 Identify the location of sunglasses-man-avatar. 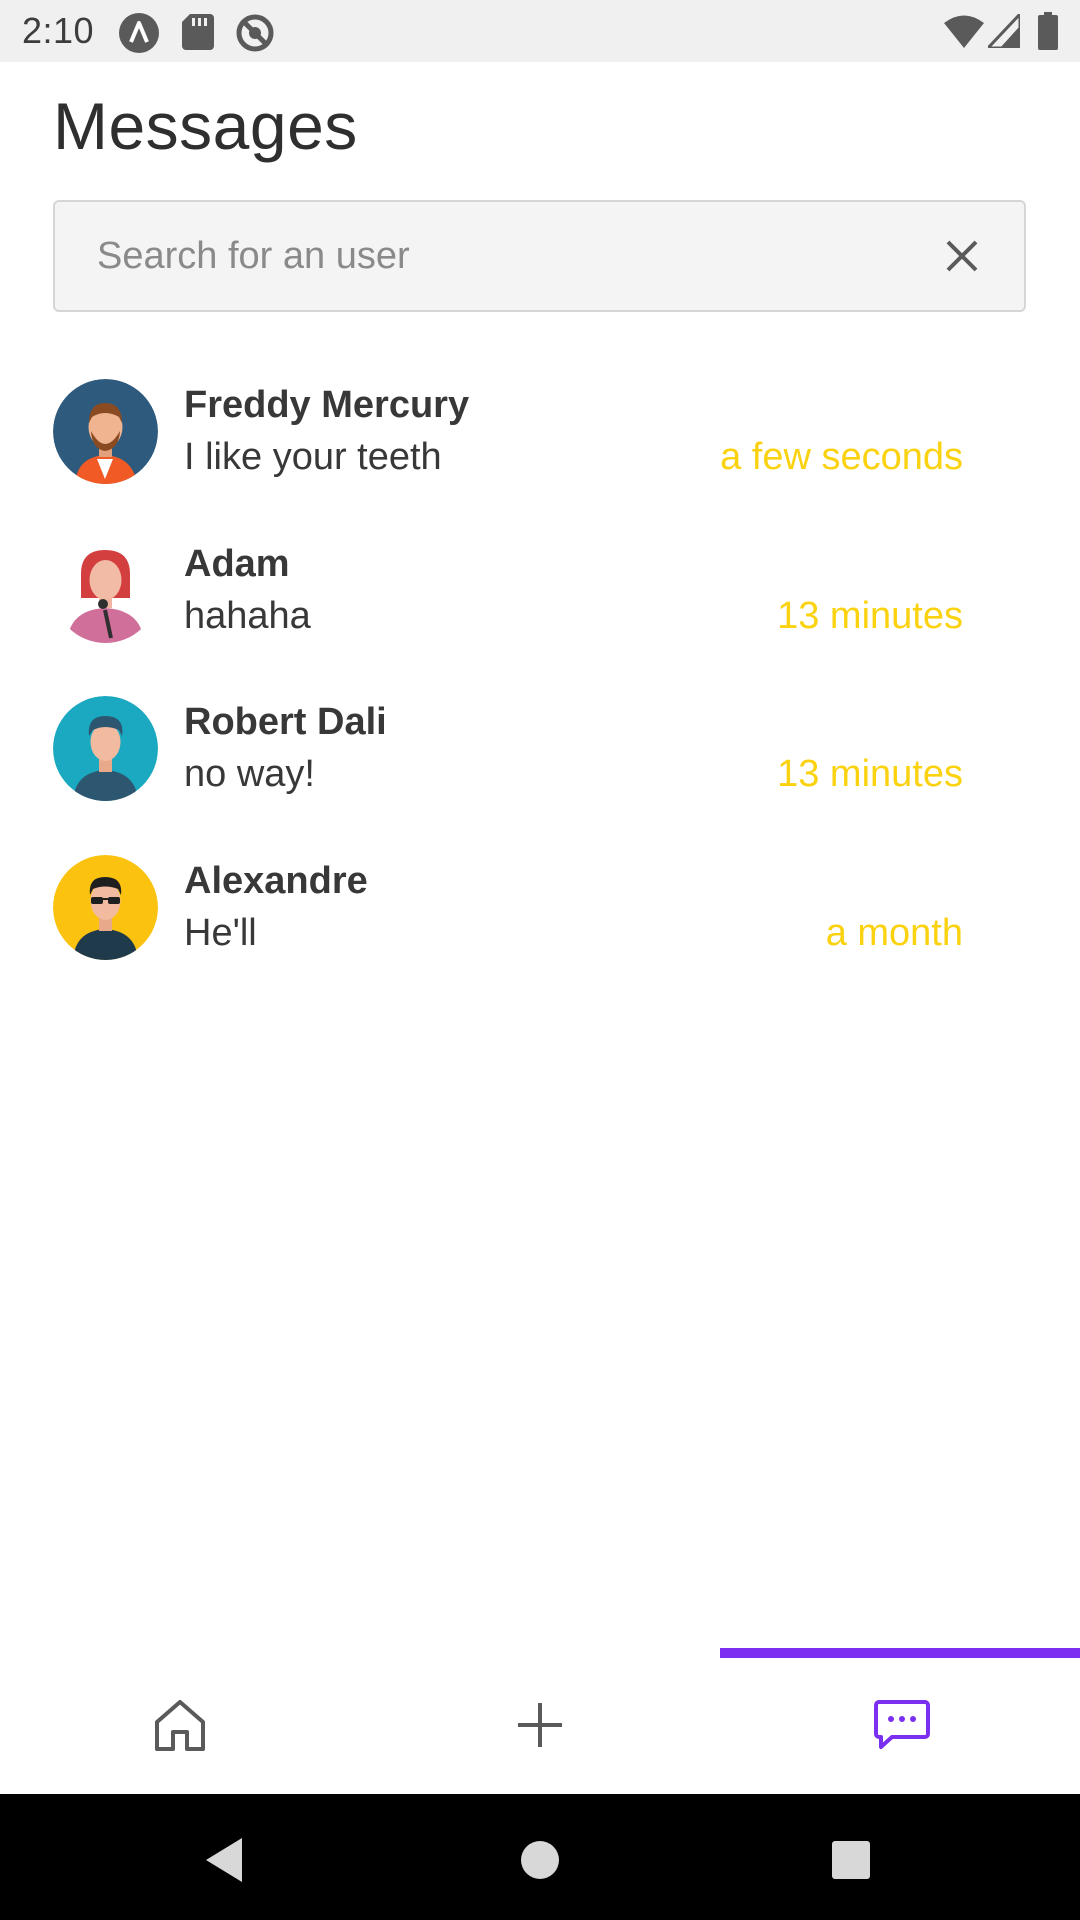
(105, 907).